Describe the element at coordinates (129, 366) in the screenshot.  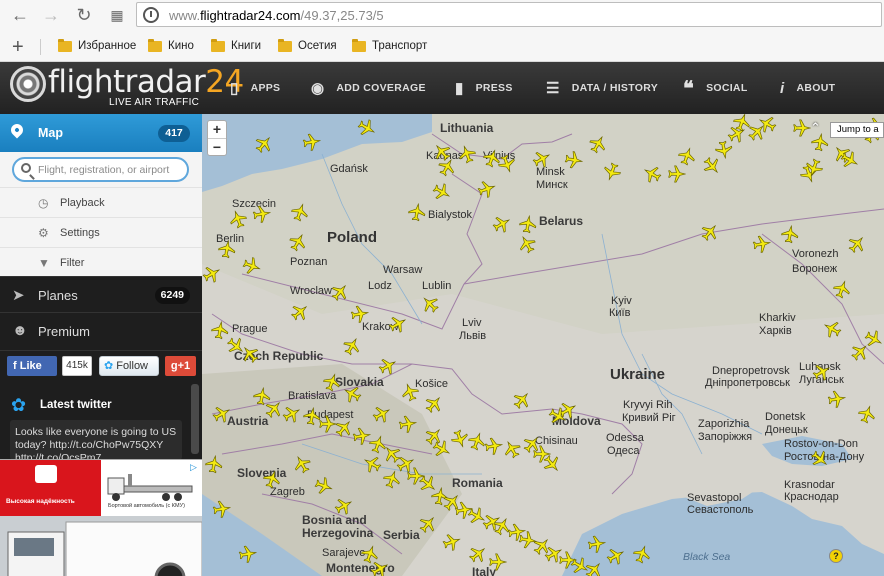
I see `twitter-follow-button: ✿ Follow` at that location.